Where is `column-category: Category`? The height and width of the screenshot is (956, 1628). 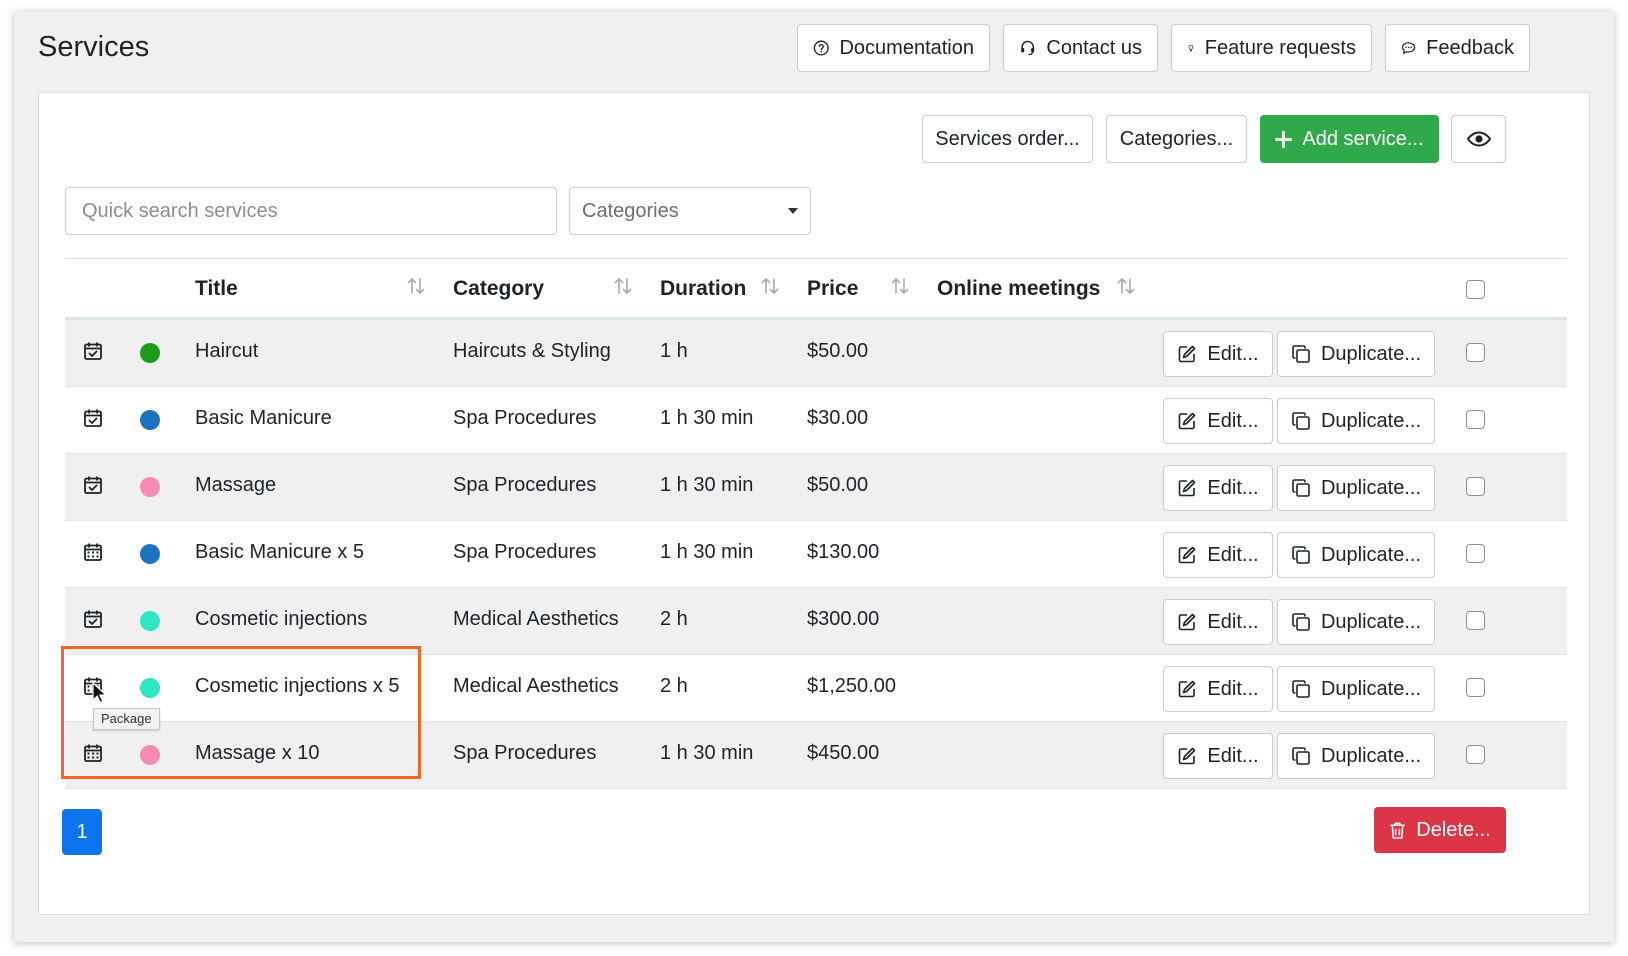 column-category: Category is located at coordinates (498, 289).